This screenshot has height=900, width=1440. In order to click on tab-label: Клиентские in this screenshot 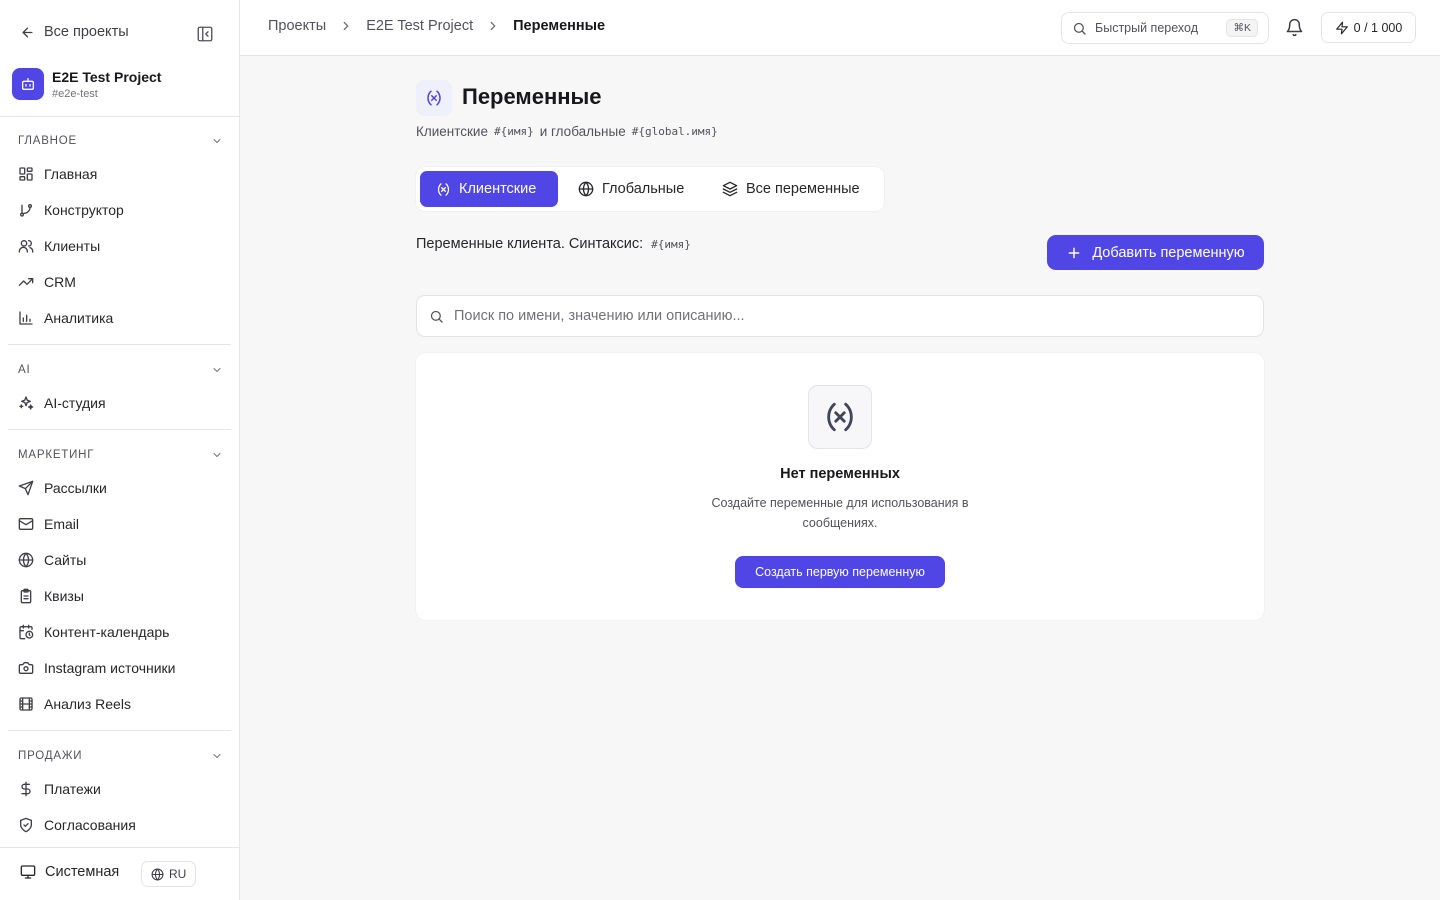, I will do `click(498, 189)`.